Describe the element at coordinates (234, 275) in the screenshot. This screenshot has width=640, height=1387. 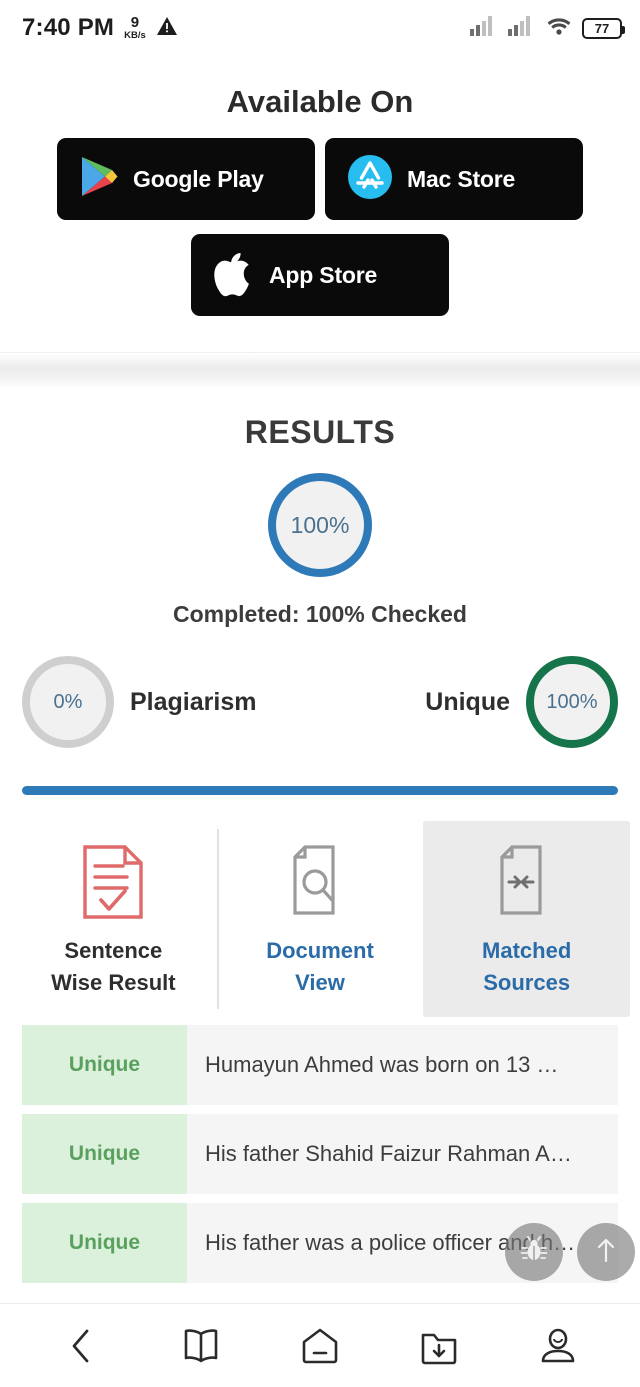
I see `apple-logo-icon` at that location.